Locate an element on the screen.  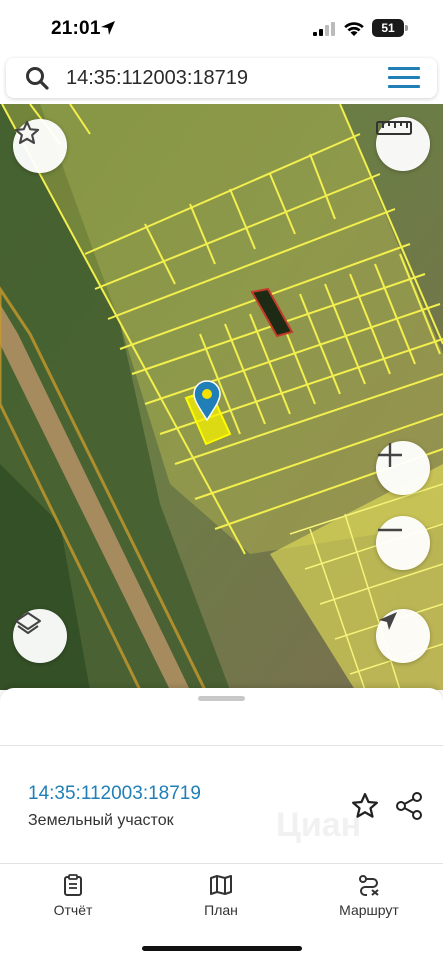
map-icon is located at coordinates (221, 885).